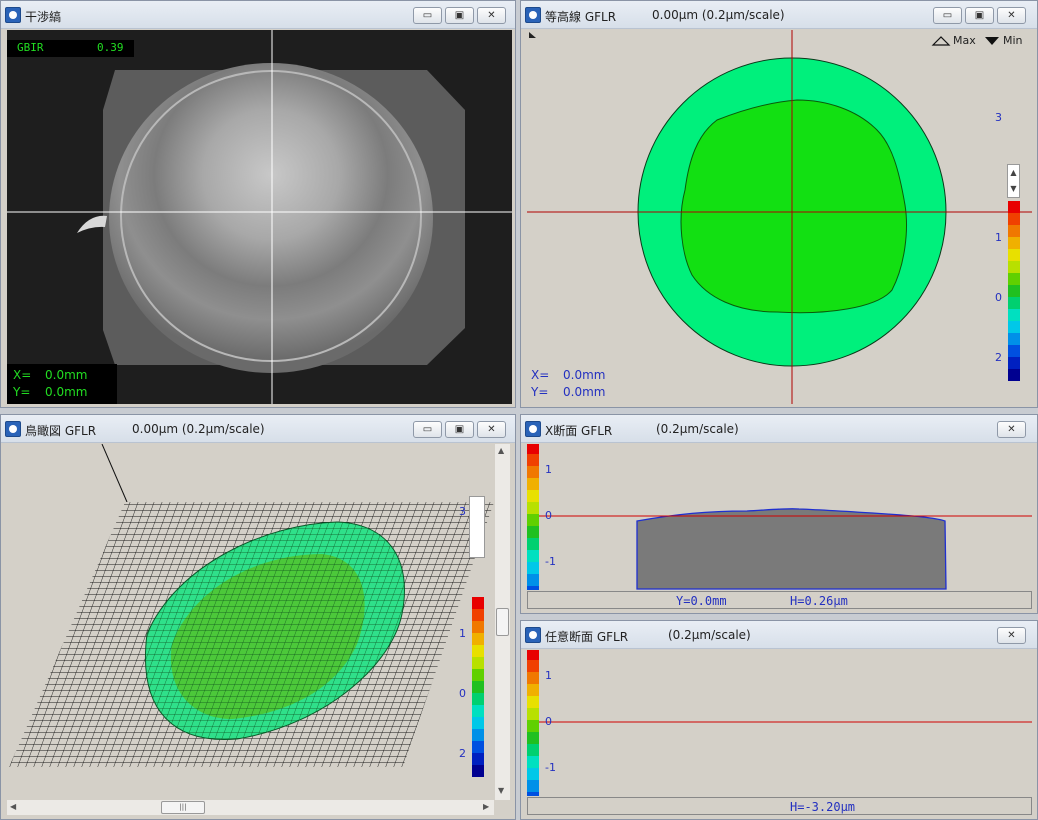 The height and width of the screenshot is (820, 1038). What do you see at coordinates (30, 47) in the screenshot?
I see `gbir-label: GBIR` at bounding box center [30, 47].